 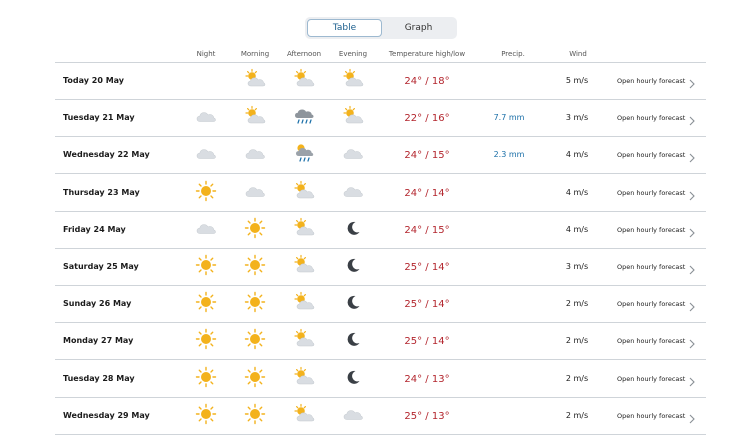 What do you see at coordinates (106, 415) in the screenshot?
I see `row-date: Wednesday 29 May` at bounding box center [106, 415].